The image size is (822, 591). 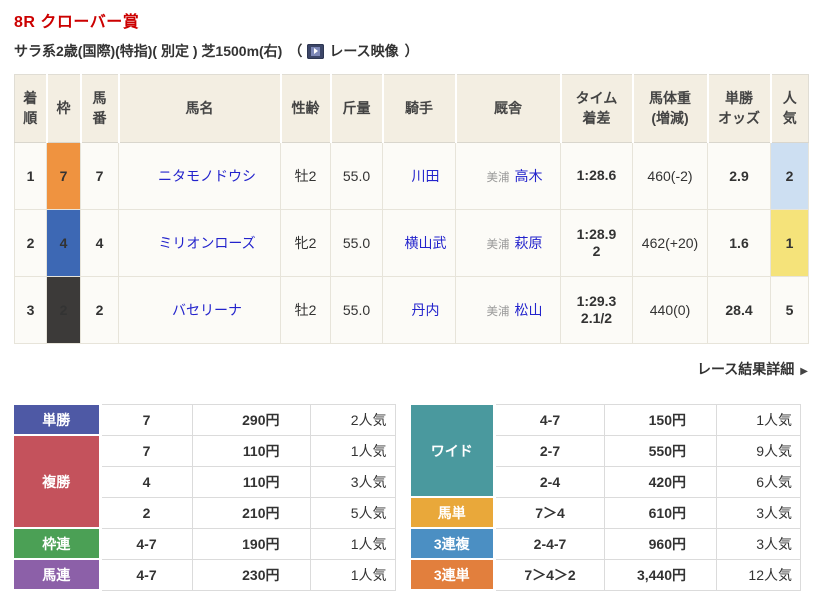 I want to click on payout-type-複勝: 複勝, so click(x=58, y=481).